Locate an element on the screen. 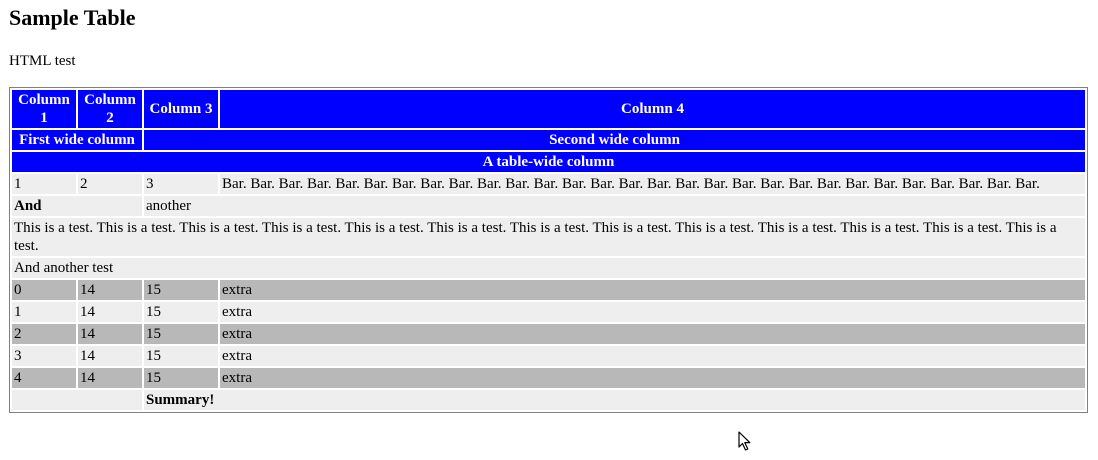  table-row: 4 14 15 extra is located at coordinates (548, 378).